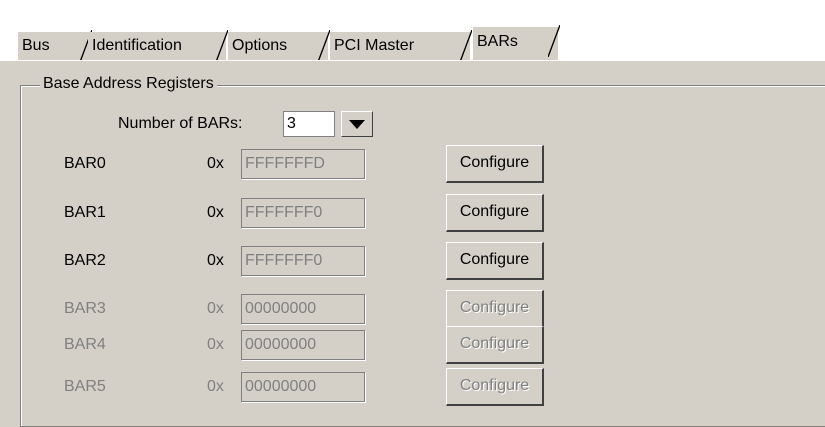 This screenshot has width=825, height=427. I want to click on bar-name: BAR5, so click(85, 386).